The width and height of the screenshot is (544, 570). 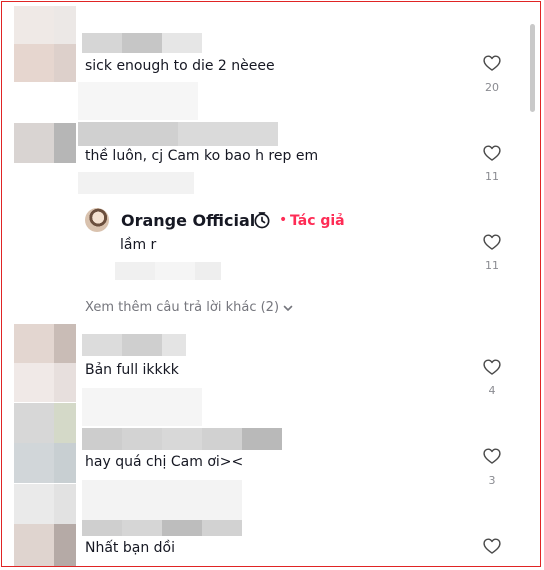 What do you see at coordinates (182, 307) in the screenshot?
I see `view-more-replies-button: Xem thêm câu trả lời khác (2)` at bounding box center [182, 307].